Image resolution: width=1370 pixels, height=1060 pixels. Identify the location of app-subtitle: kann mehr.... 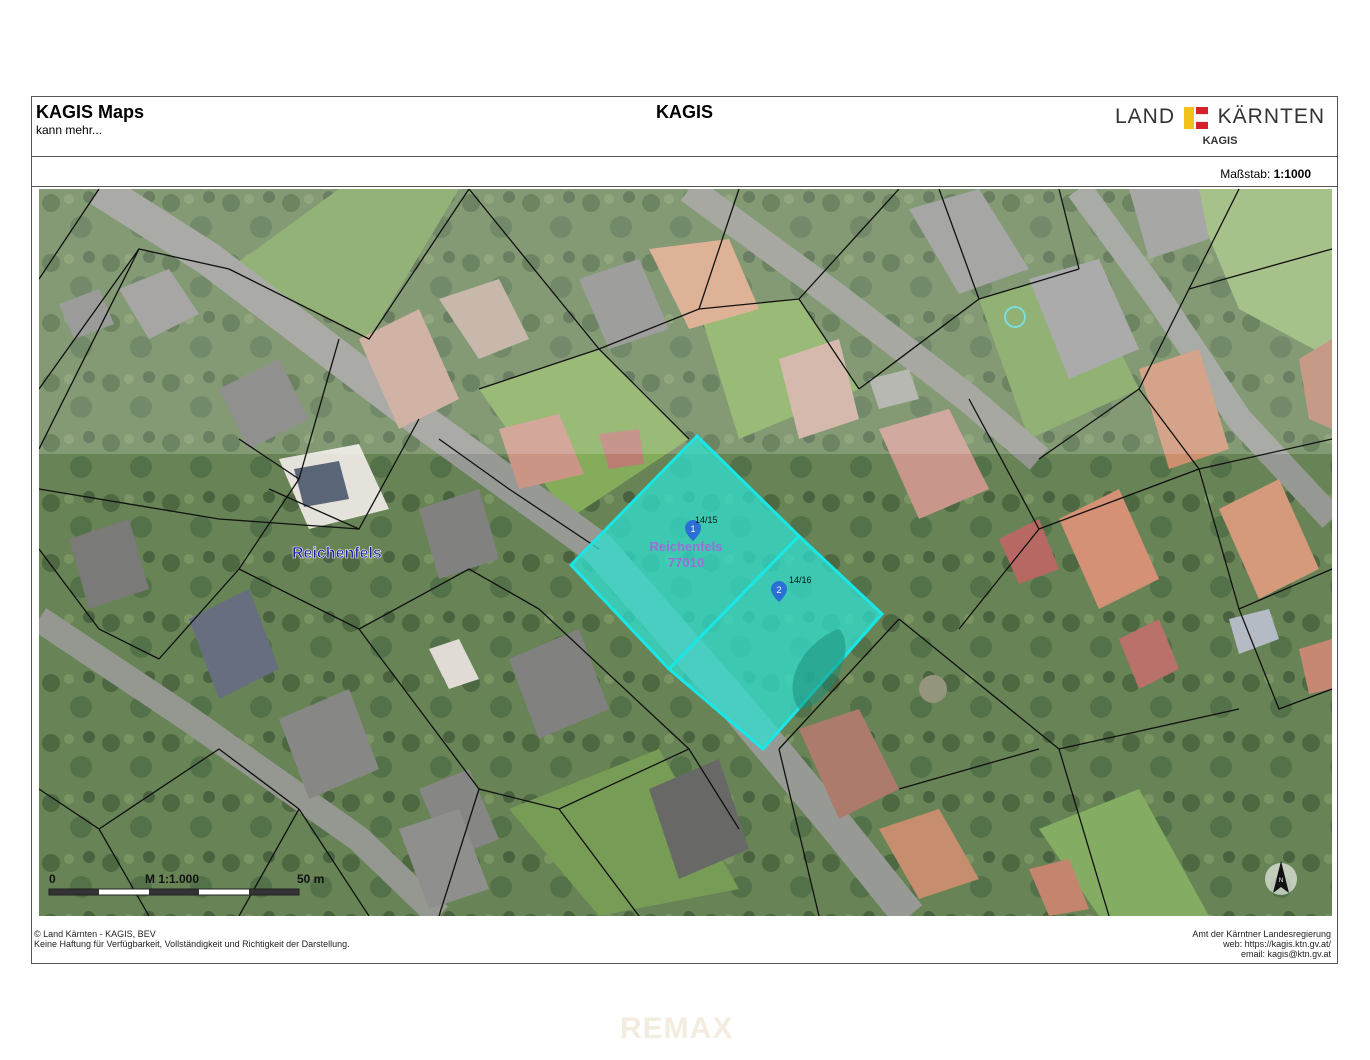
(69, 130).